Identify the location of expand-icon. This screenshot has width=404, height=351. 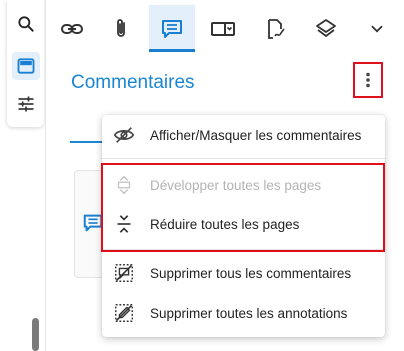
(124, 185).